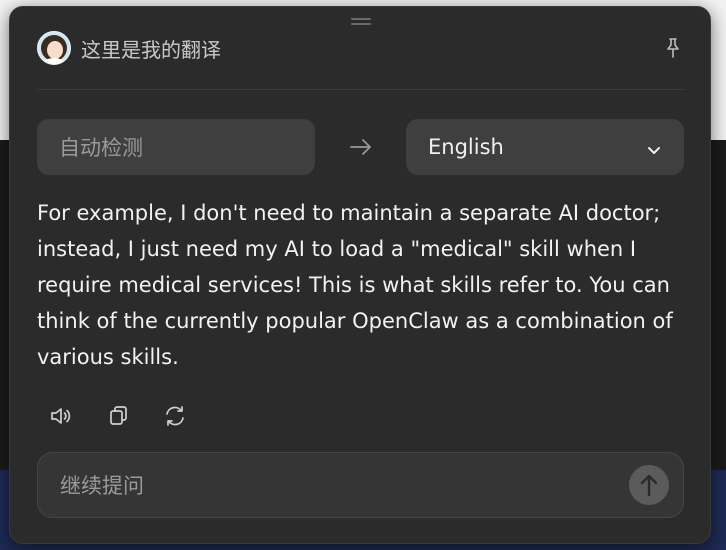 The image size is (726, 550). What do you see at coordinates (175, 416) in the screenshot?
I see `refresh-icon` at bounding box center [175, 416].